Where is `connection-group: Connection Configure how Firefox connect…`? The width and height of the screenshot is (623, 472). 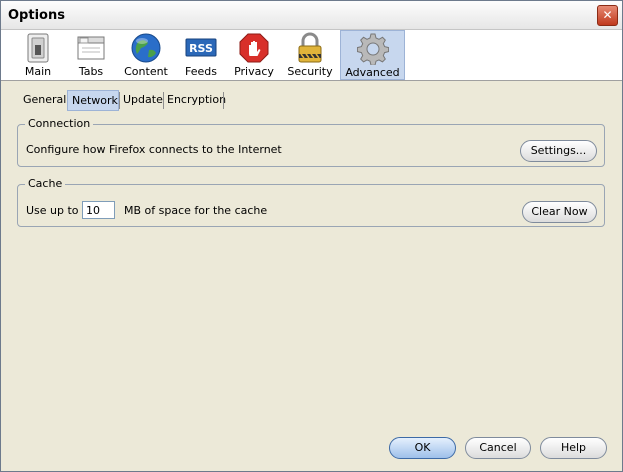 connection-group: Connection Configure how Firefox connect… is located at coordinates (311, 142).